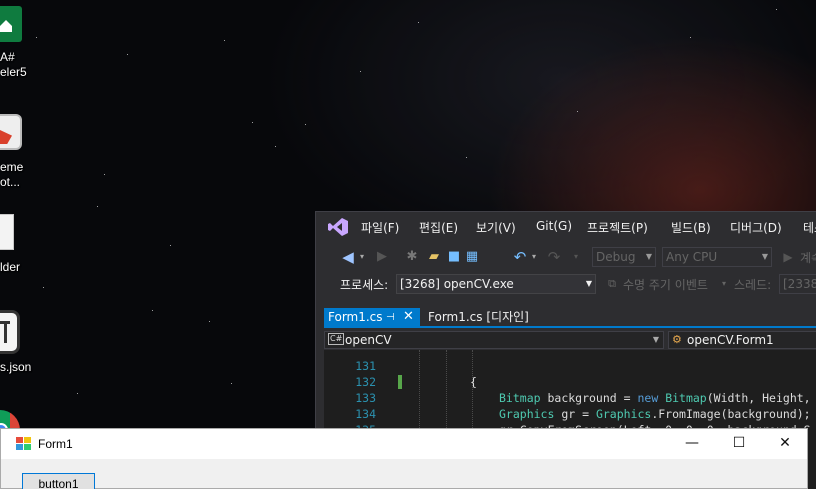 The image size is (816, 489). I want to click on form-app-icon, so click(23, 443).